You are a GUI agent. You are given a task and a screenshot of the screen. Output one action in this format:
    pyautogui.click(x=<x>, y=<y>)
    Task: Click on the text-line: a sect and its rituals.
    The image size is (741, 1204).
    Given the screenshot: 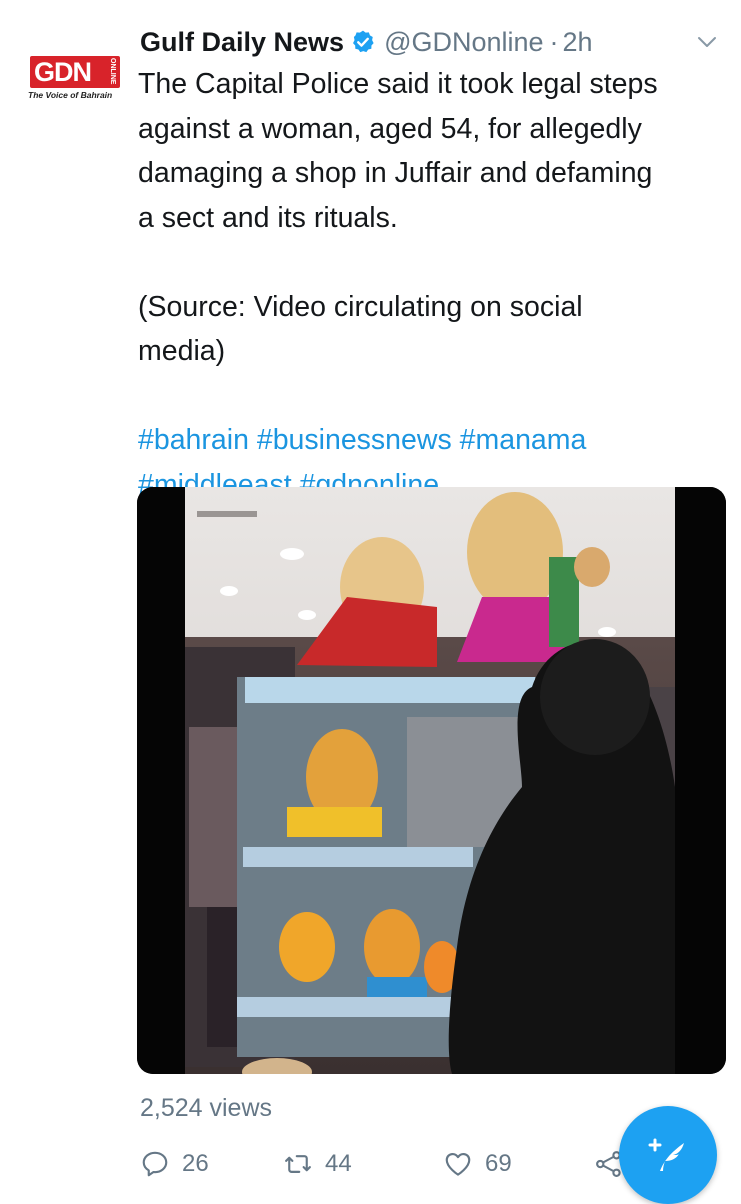 What is the action you would take?
    pyautogui.click(x=268, y=217)
    